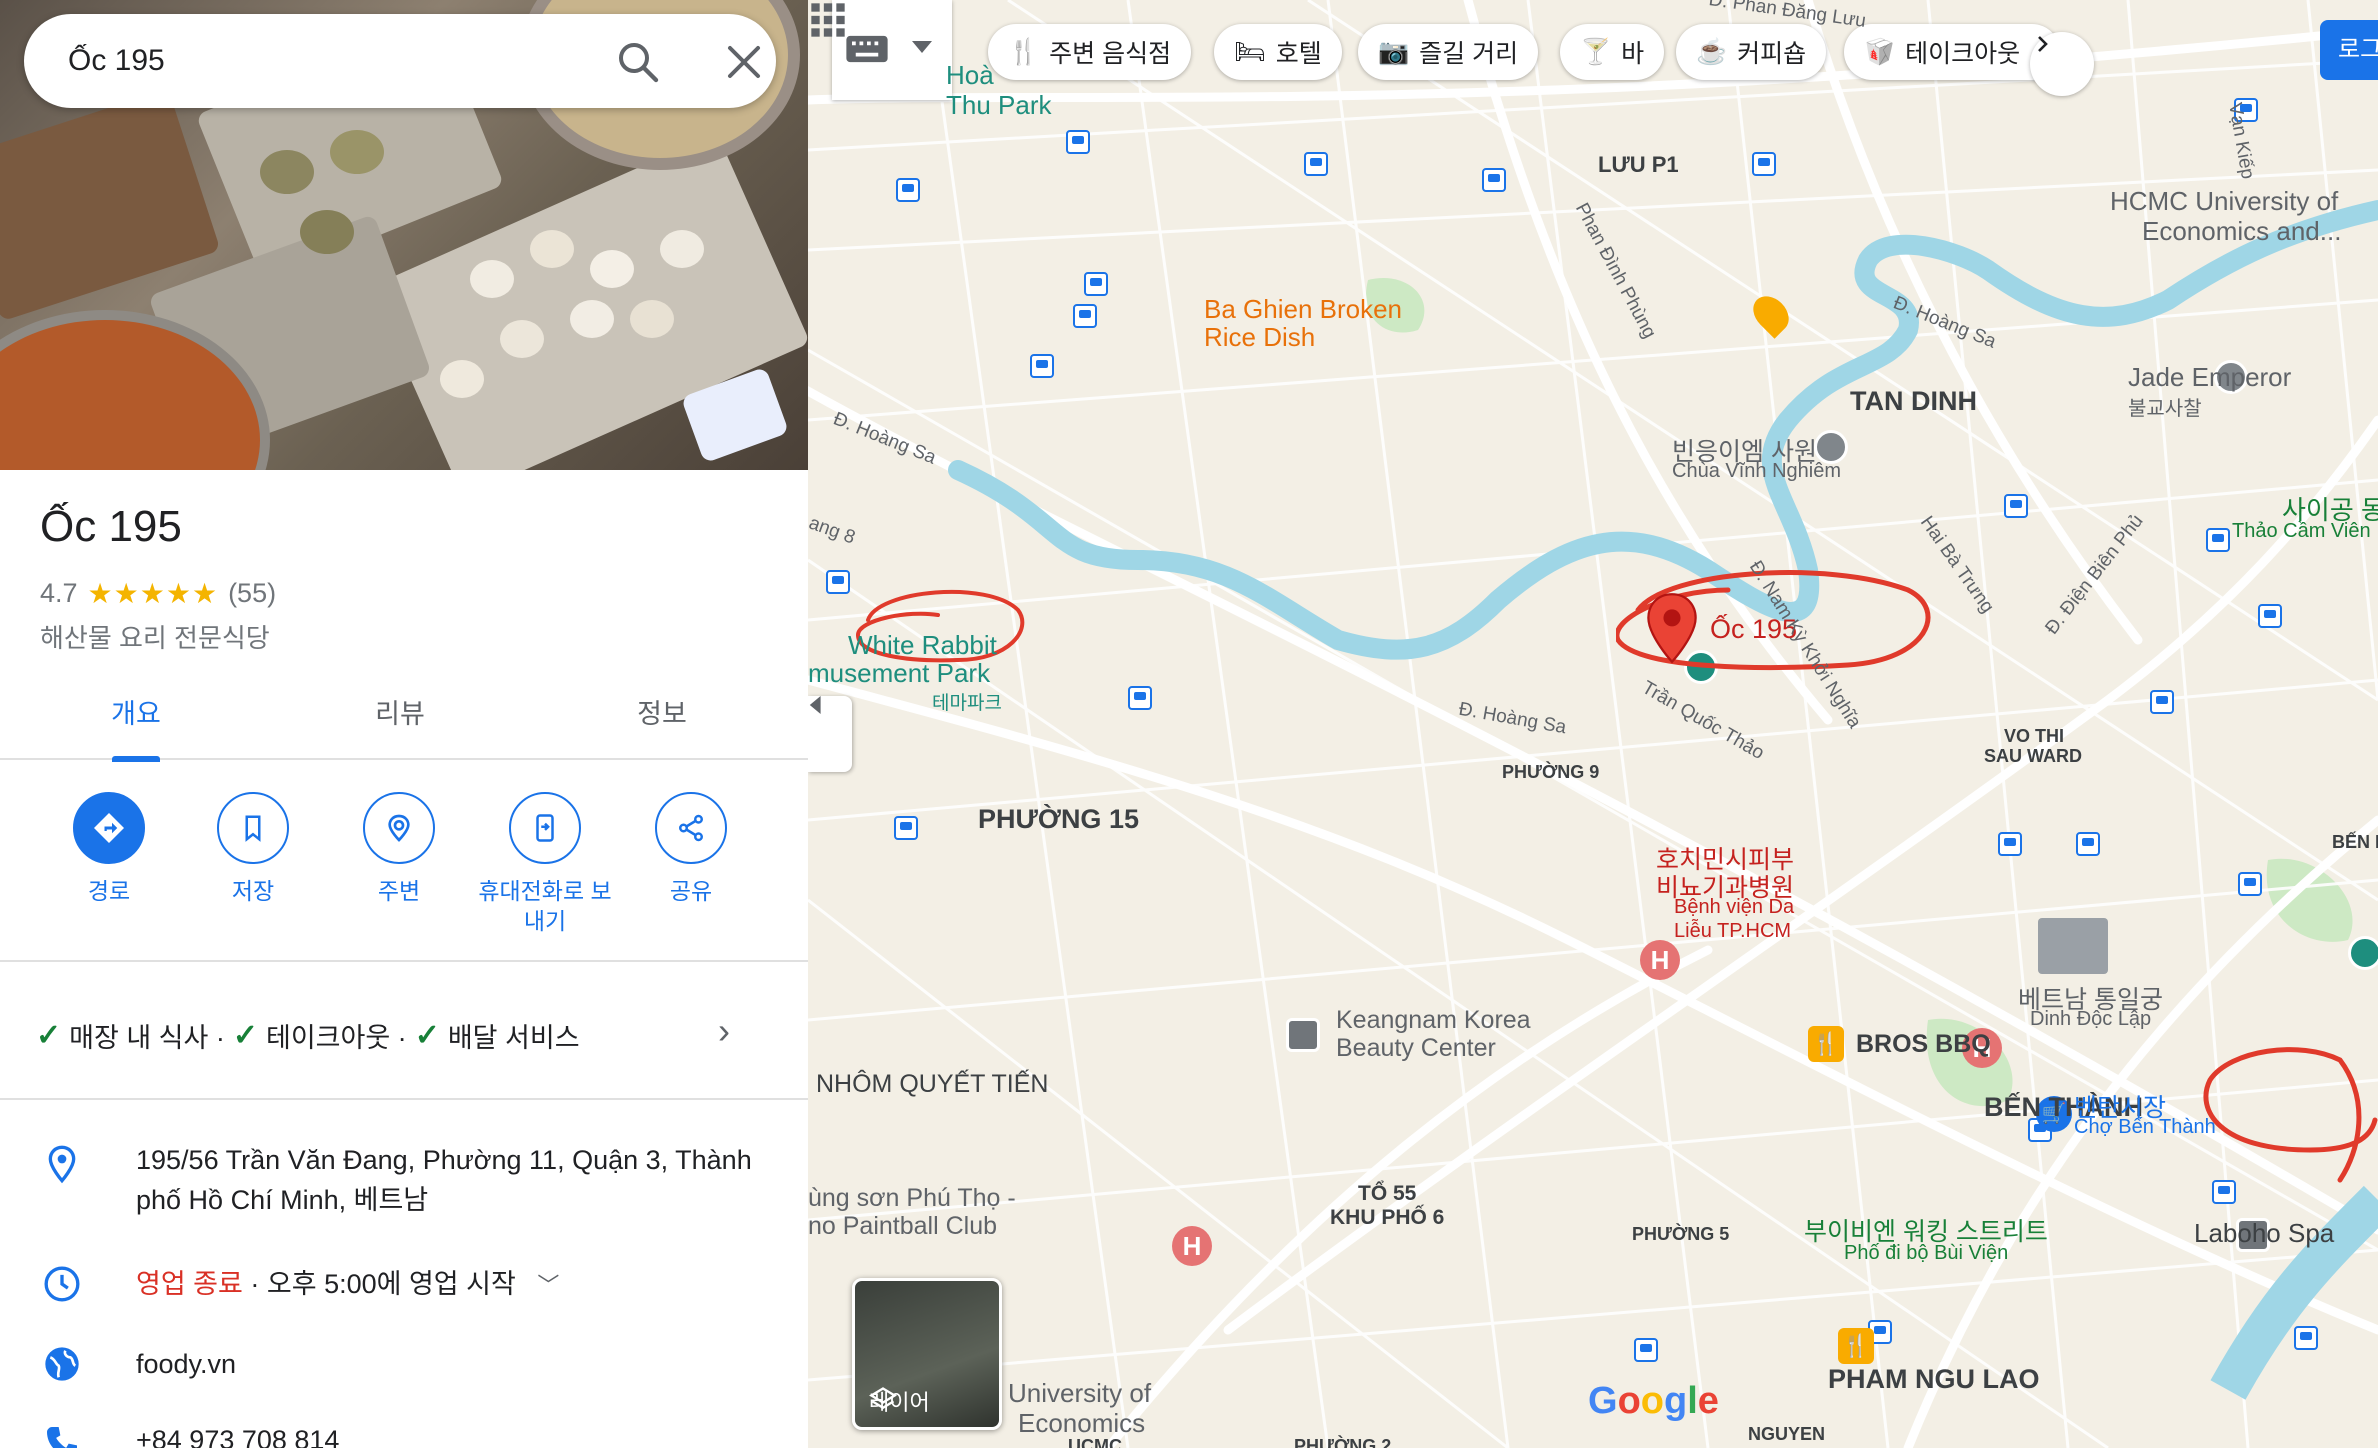  What do you see at coordinates (1387, 1217) in the screenshot?
I see `area-label: KHU PHỐ 6` at bounding box center [1387, 1217].